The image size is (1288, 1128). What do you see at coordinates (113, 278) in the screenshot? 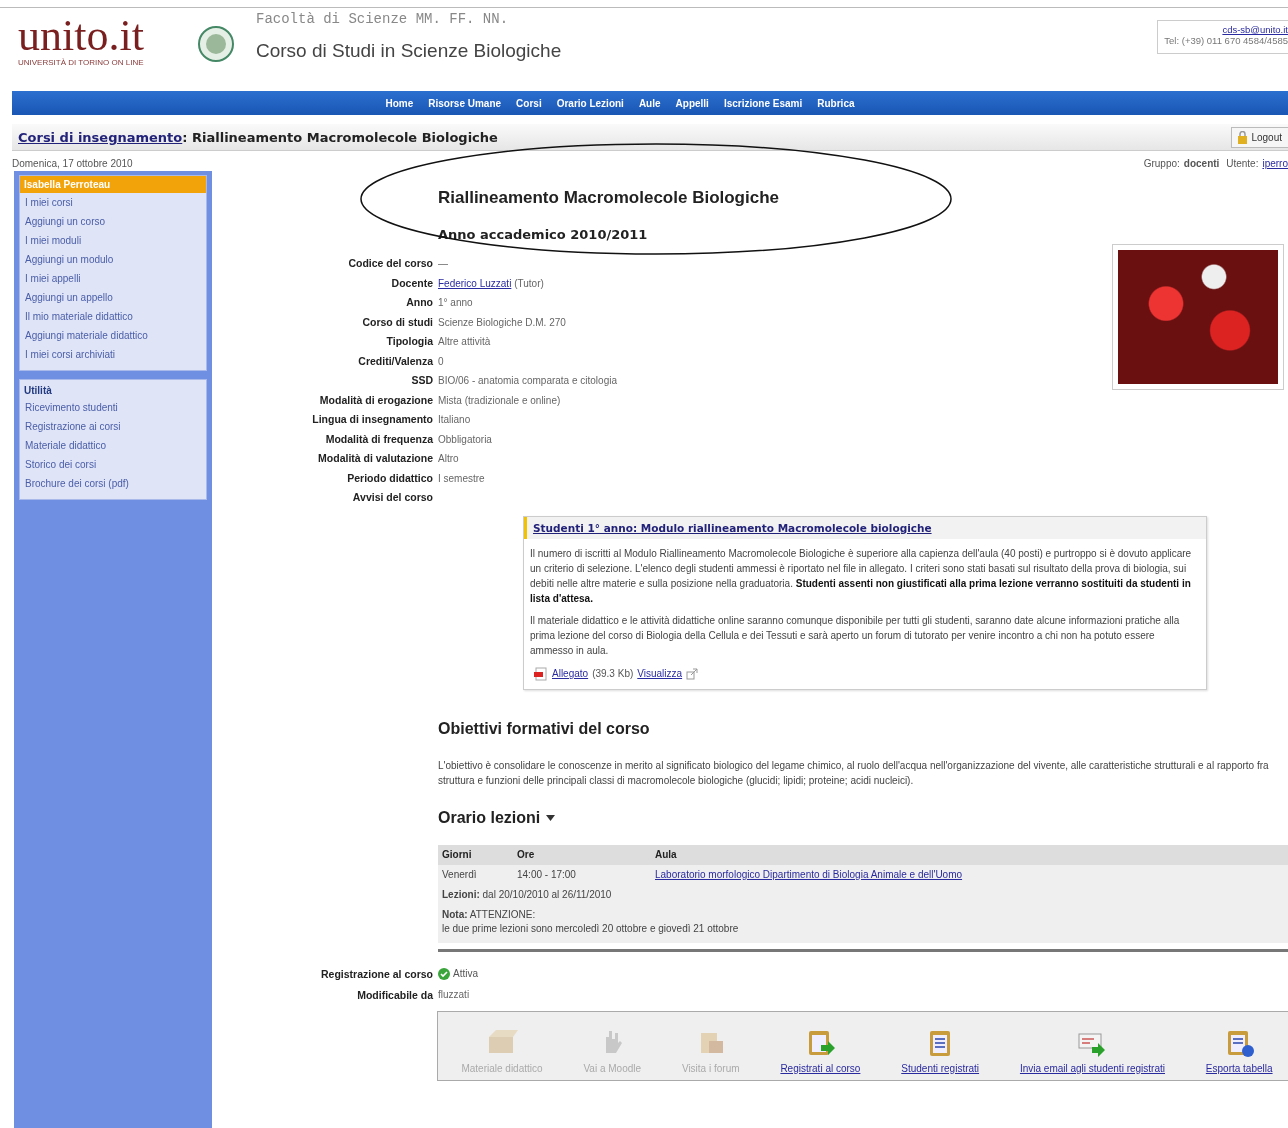
I see `sidebar-link: I miei appelli` at bounding box center [113, 278].